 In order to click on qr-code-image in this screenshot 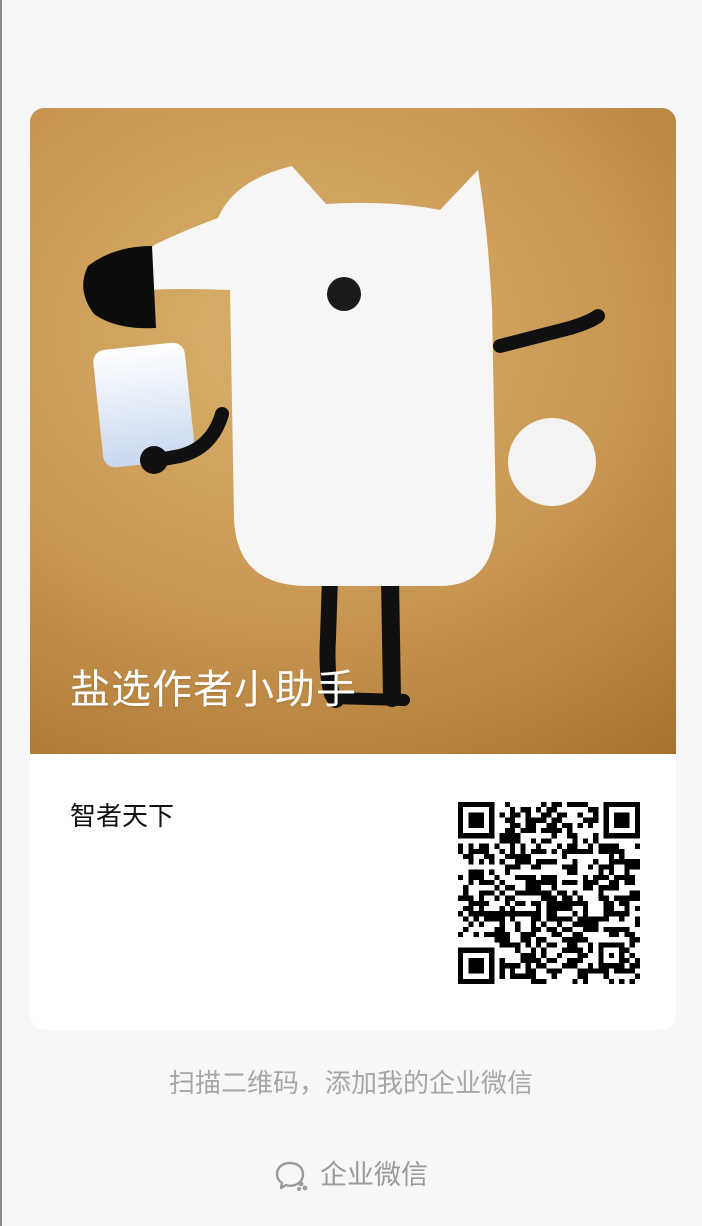, I will do `click(549, 893)`.